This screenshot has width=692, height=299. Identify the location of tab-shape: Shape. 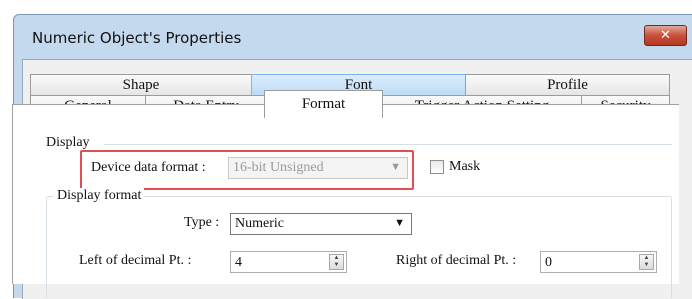
(141, 85).